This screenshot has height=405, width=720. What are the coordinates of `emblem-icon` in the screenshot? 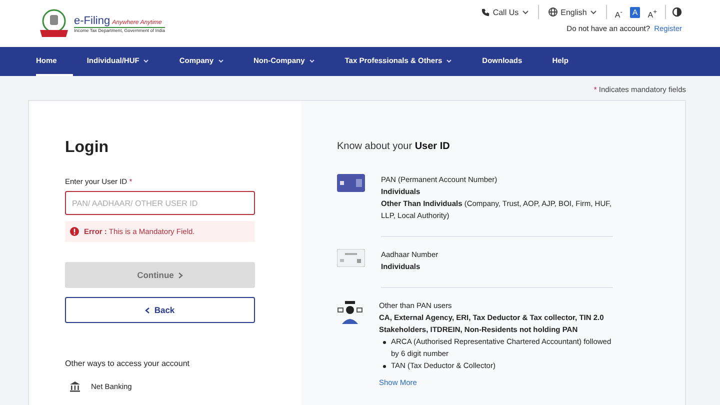 It's located at (54, 24).